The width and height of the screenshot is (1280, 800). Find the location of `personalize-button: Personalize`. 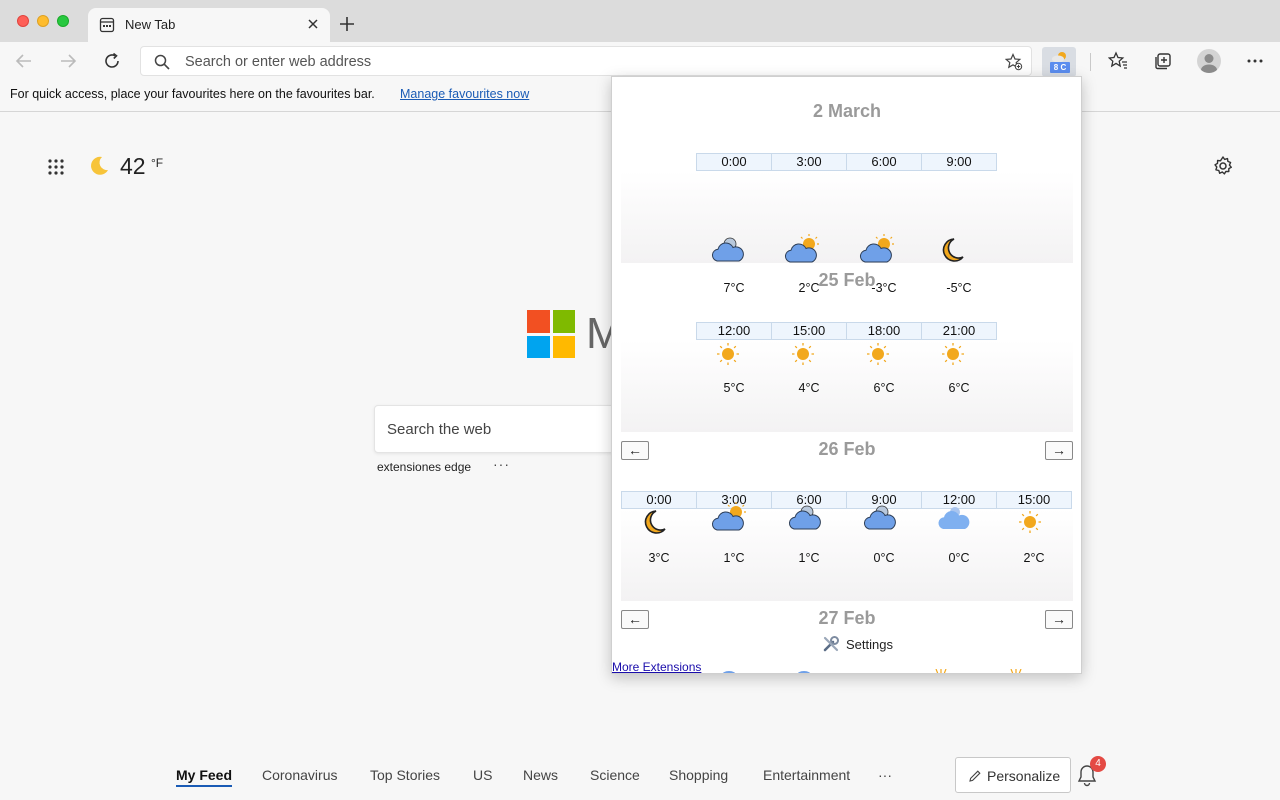

personalize-button: Personalize is located at coordinates (1013, 775).